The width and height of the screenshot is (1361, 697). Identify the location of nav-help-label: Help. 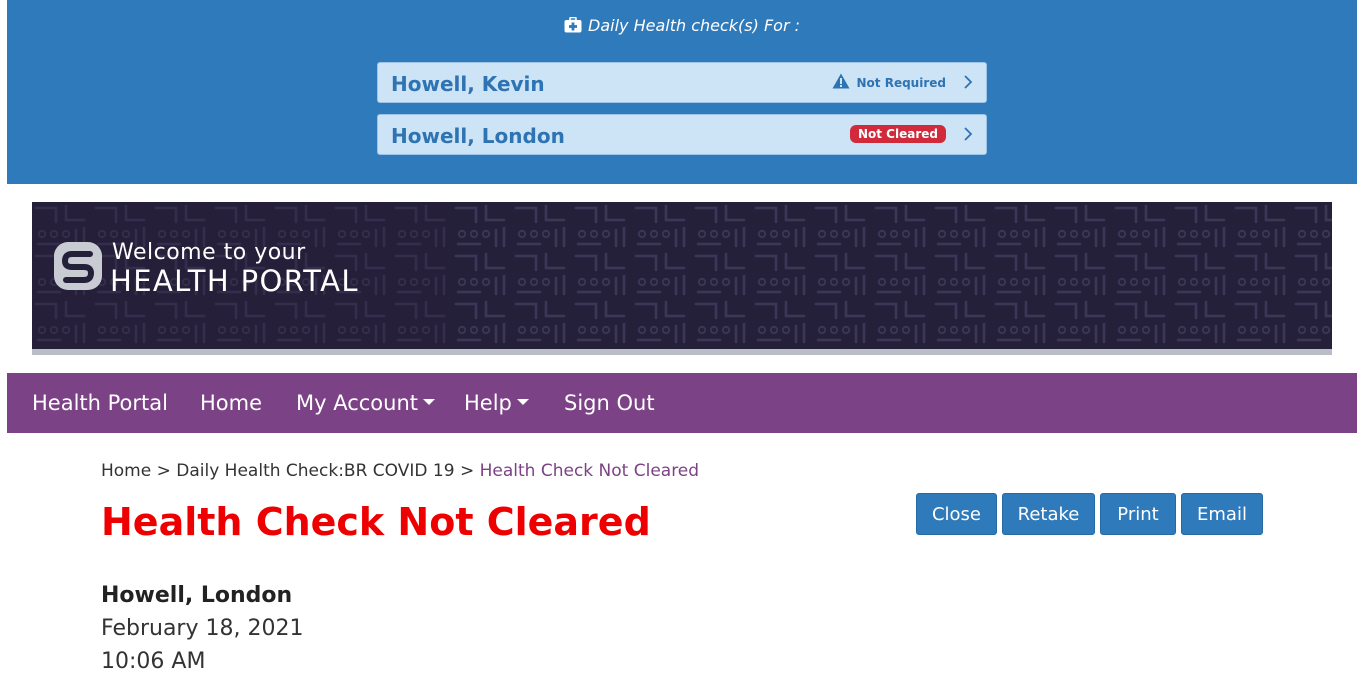
(488, 403).